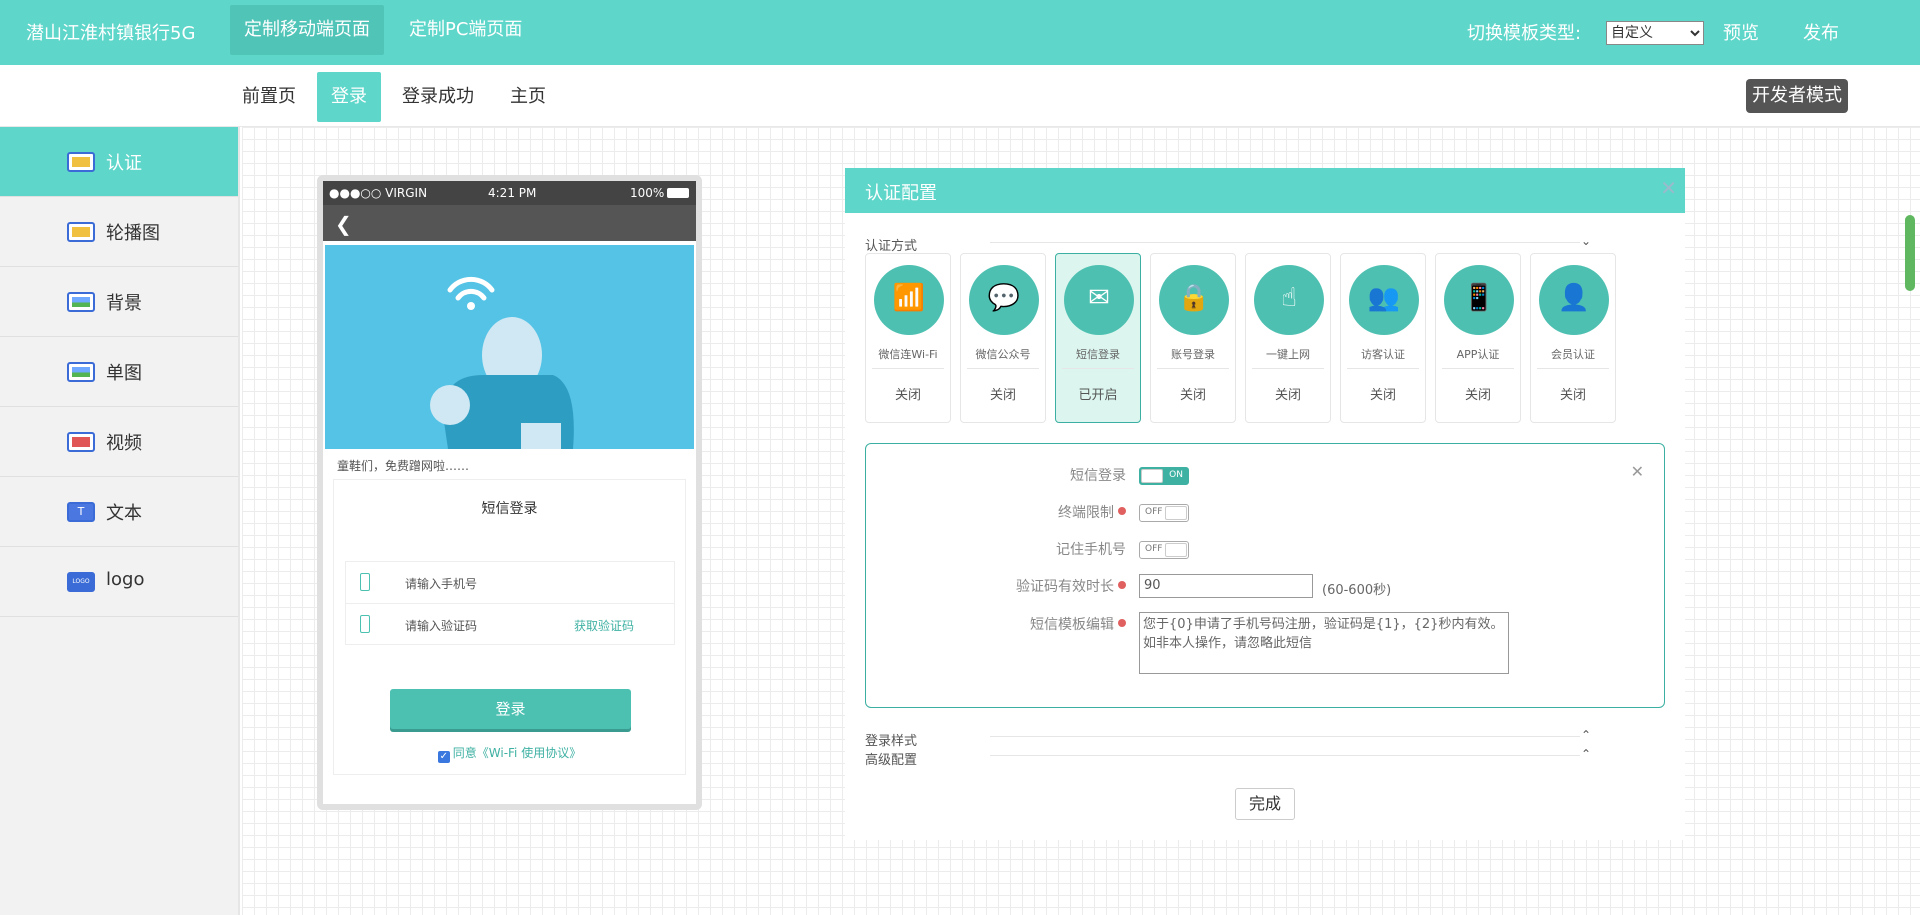 This screenshot has width=1920, height=915. Describe the element at coordinates (1265, 511) in the screenshot. I see `terminal-limit-row: 终端限制 OFF` at that location.